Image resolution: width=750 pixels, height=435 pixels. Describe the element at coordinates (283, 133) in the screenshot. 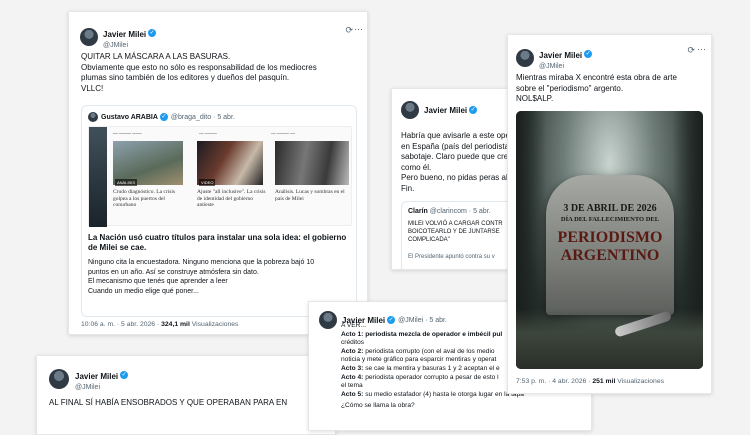

I see `article-header: ━━ ━━━━━ ━━` at that location.